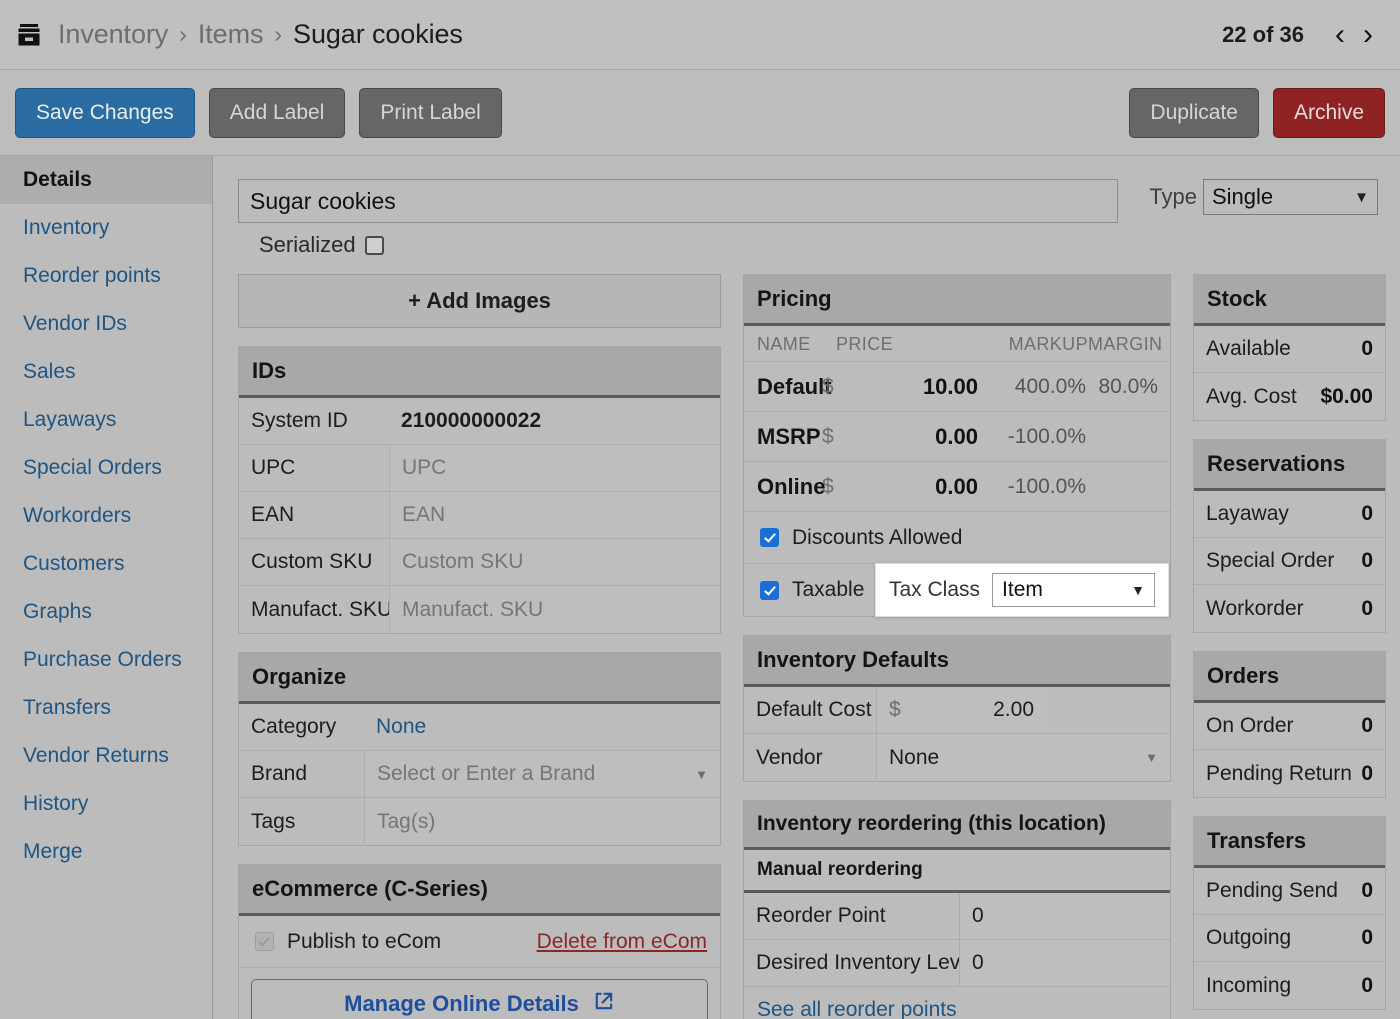 Image resolution: width=1400 pixels, height=1019 pixels. Describe the element at coordinates (1173, 196) in the screenshot. I see `item-type-label: Type` at that location.